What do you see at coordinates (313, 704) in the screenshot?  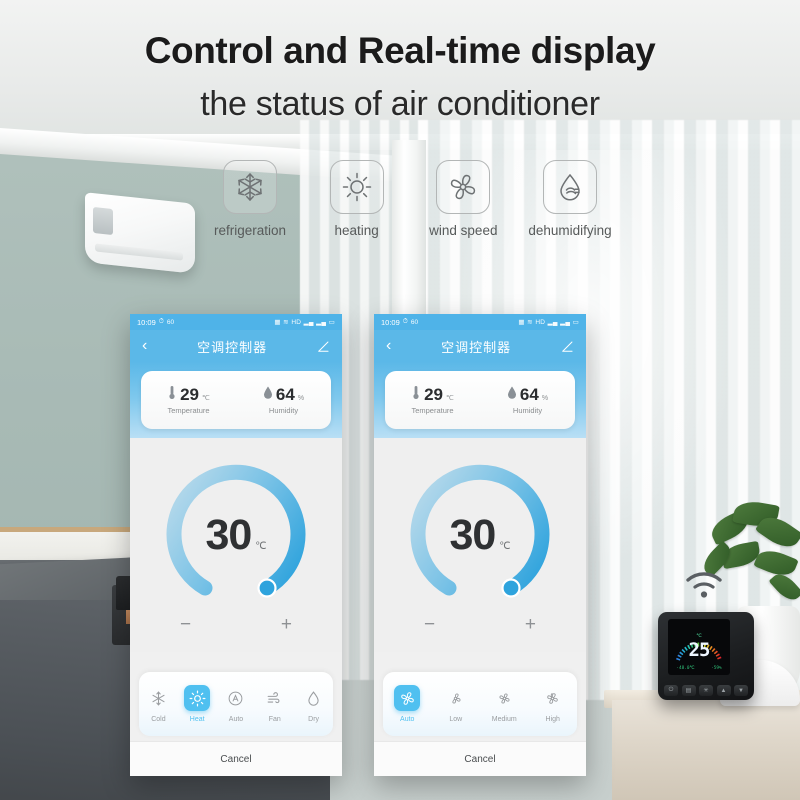 I see `mode-dry: Dry` at bounding box center [313, 704].